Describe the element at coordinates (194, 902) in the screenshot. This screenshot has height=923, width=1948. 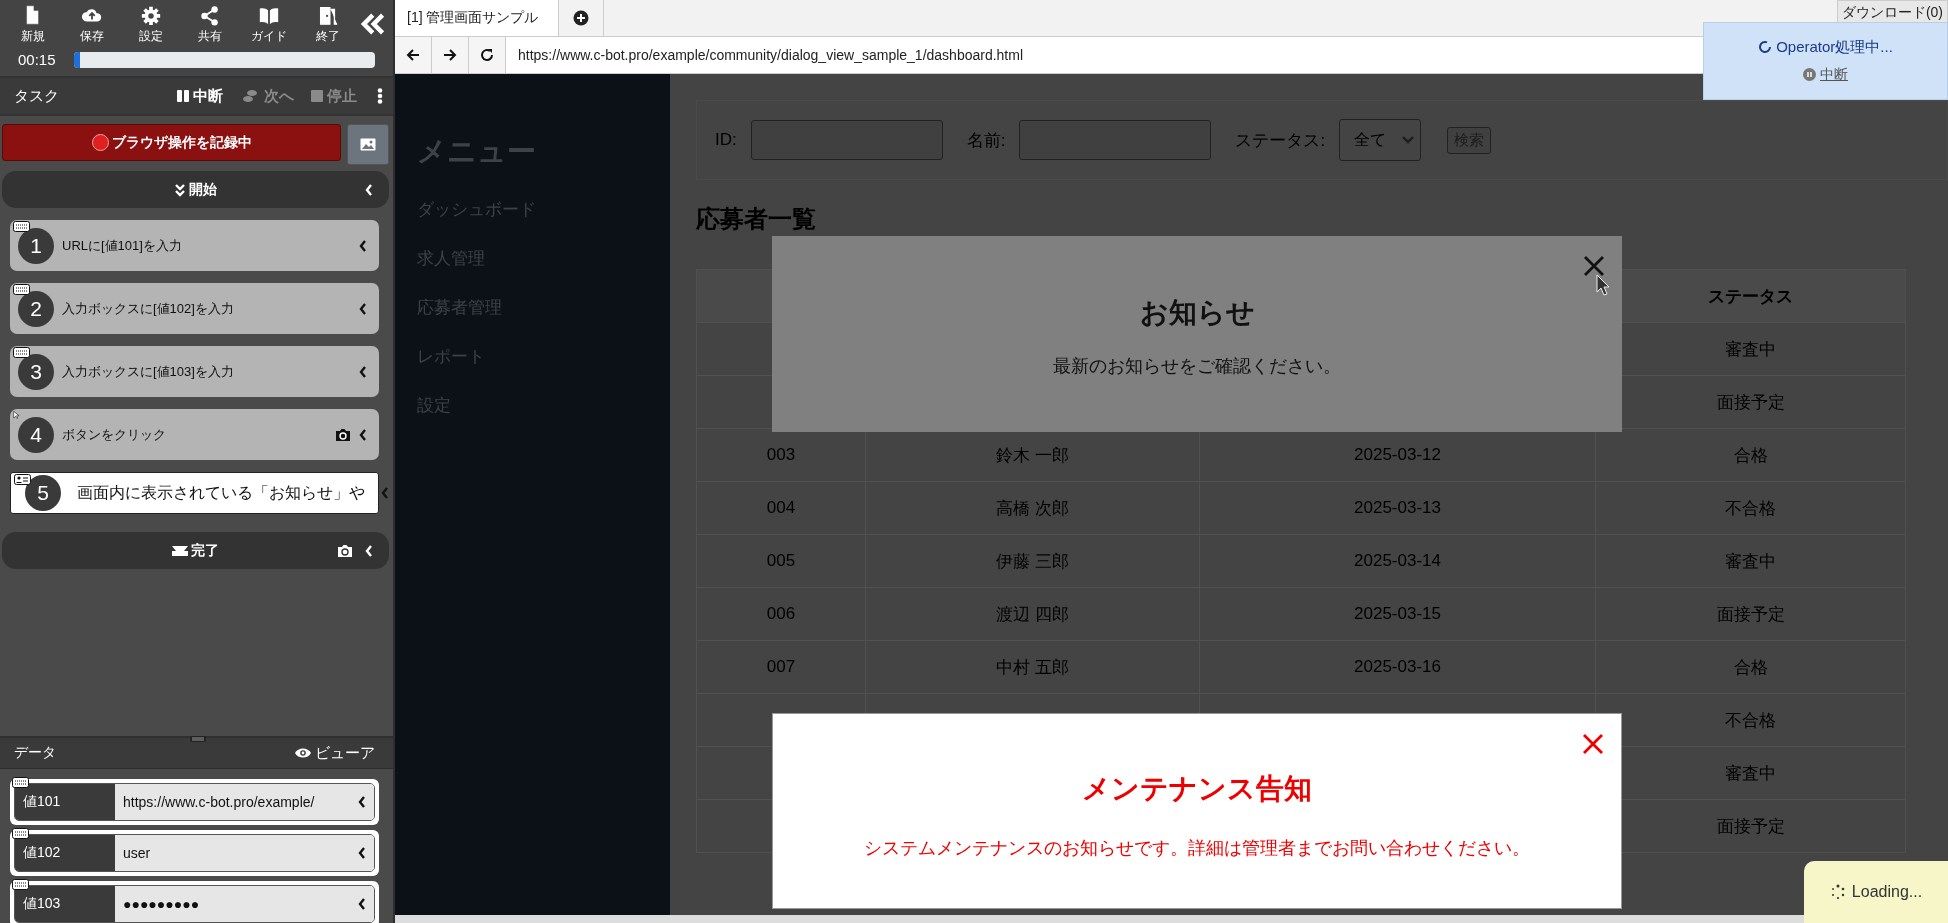
I see `data-item: 値103 ●●●●●●●●●` at that location.